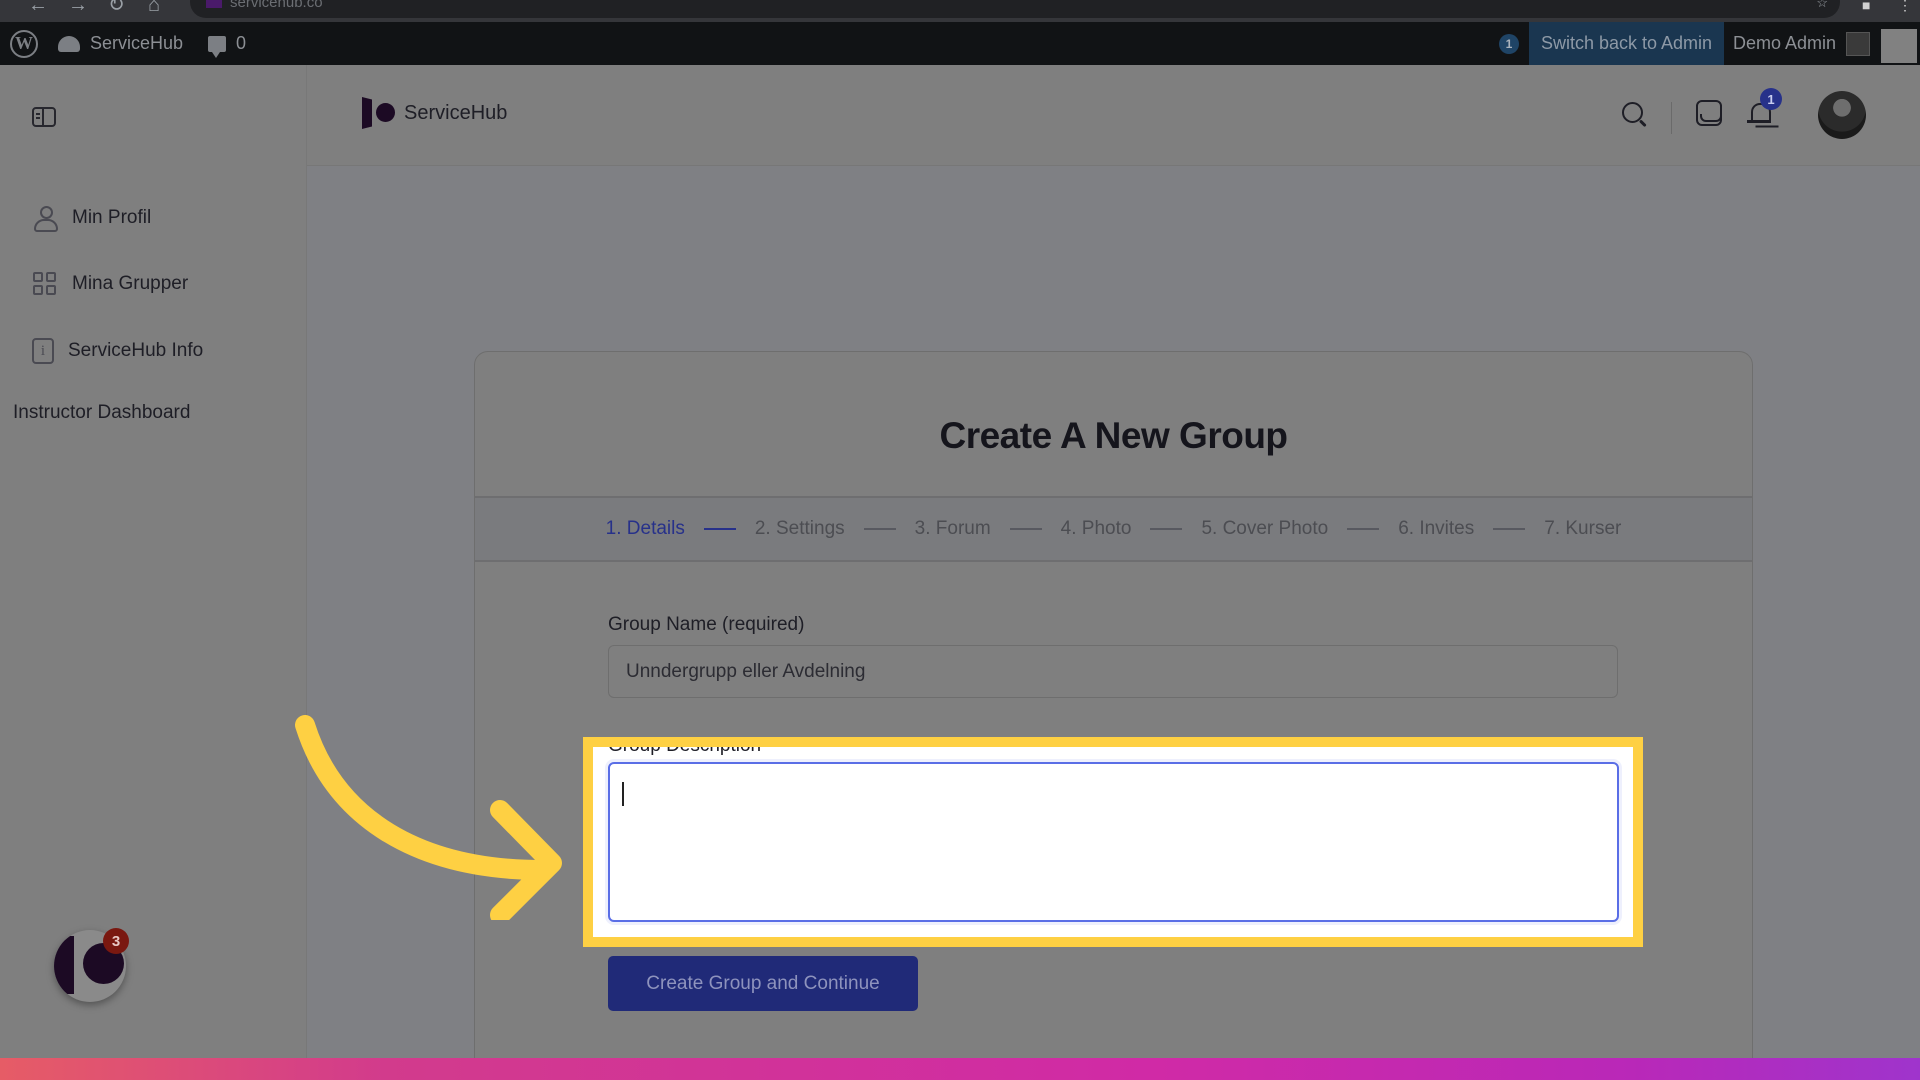 This screenshot has height=1080, width=1920. What do you see at coordinates (1842, 115) in the screenshot?
I see `user-avatar` at bounding box center [1842, 115].